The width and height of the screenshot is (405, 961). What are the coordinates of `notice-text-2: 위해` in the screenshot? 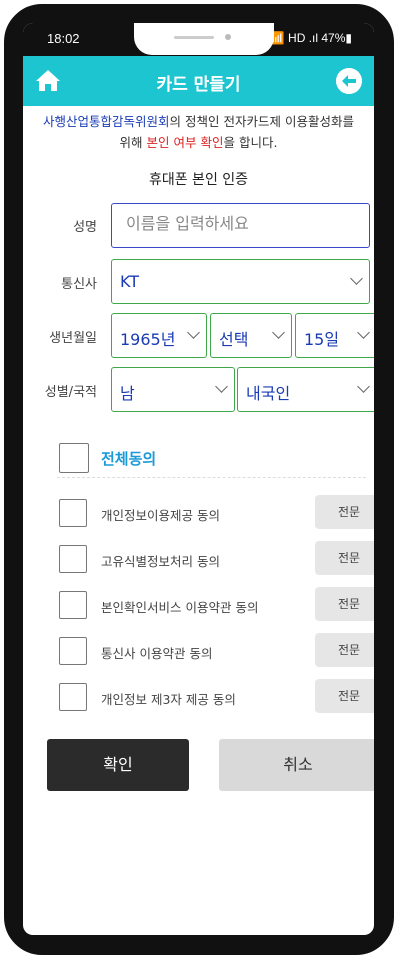 It's located at (133, 142).